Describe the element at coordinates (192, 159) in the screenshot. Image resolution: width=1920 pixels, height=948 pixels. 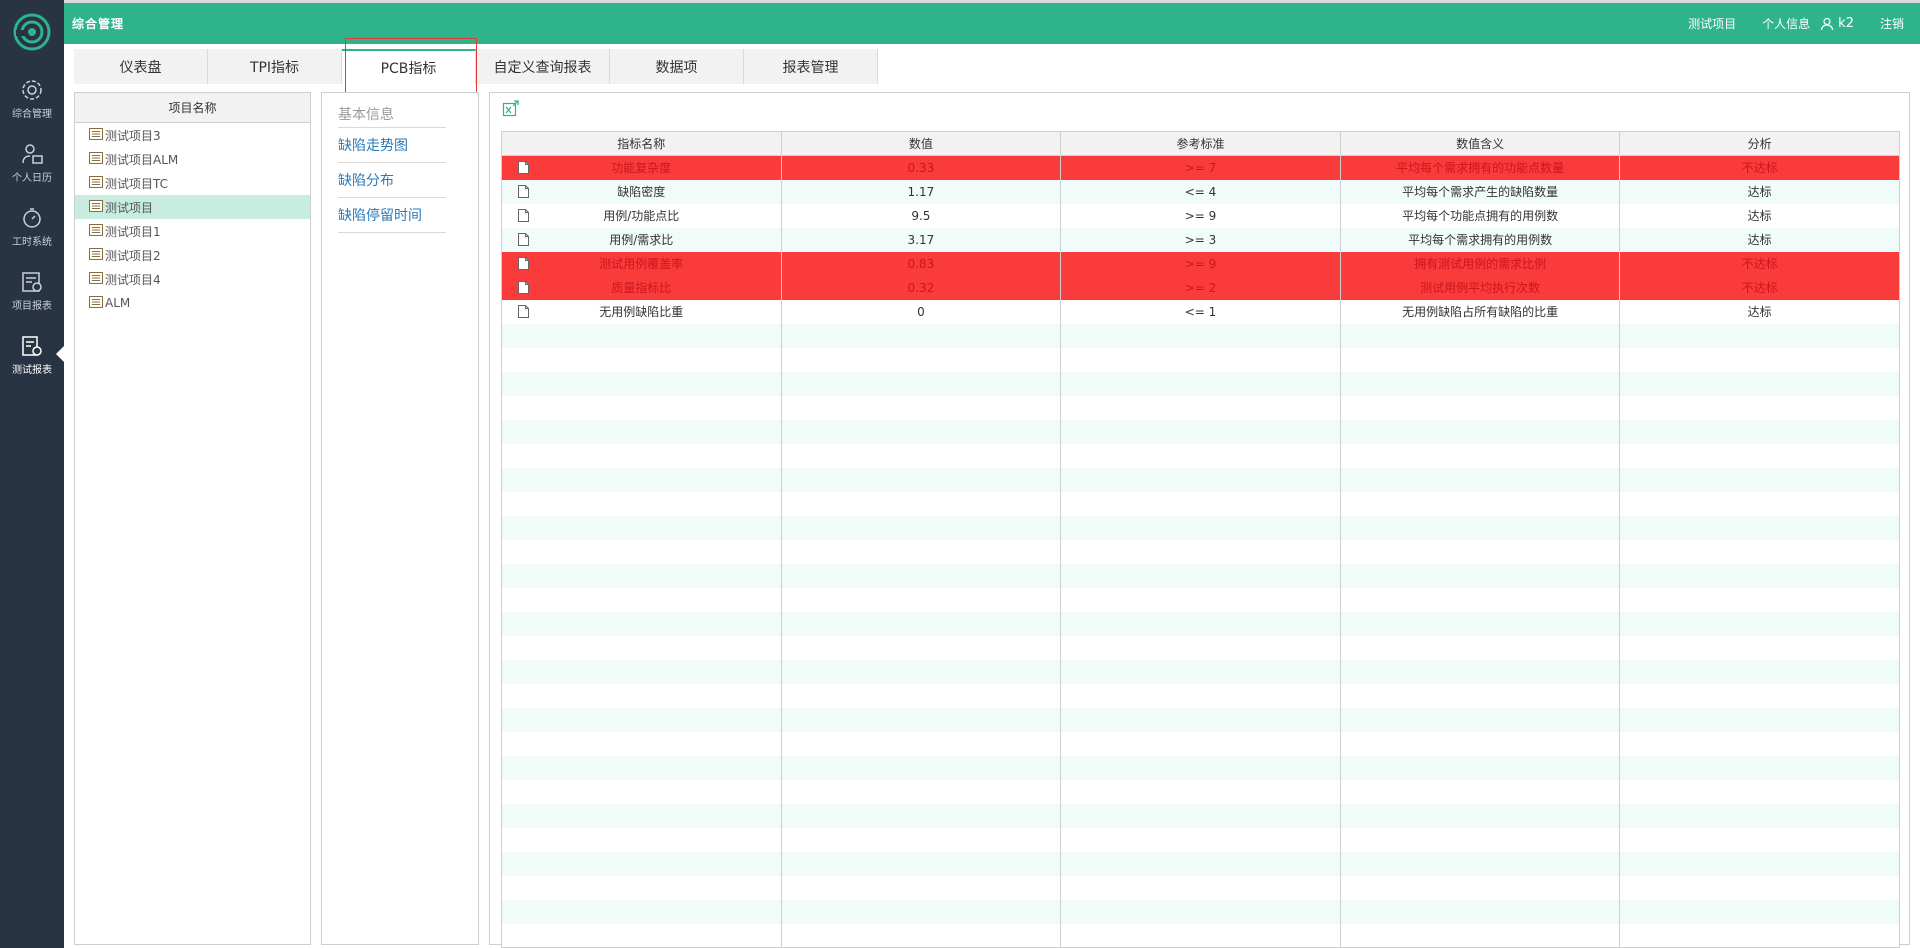
I see `project-list-item: 测试项目ALM` at that location.